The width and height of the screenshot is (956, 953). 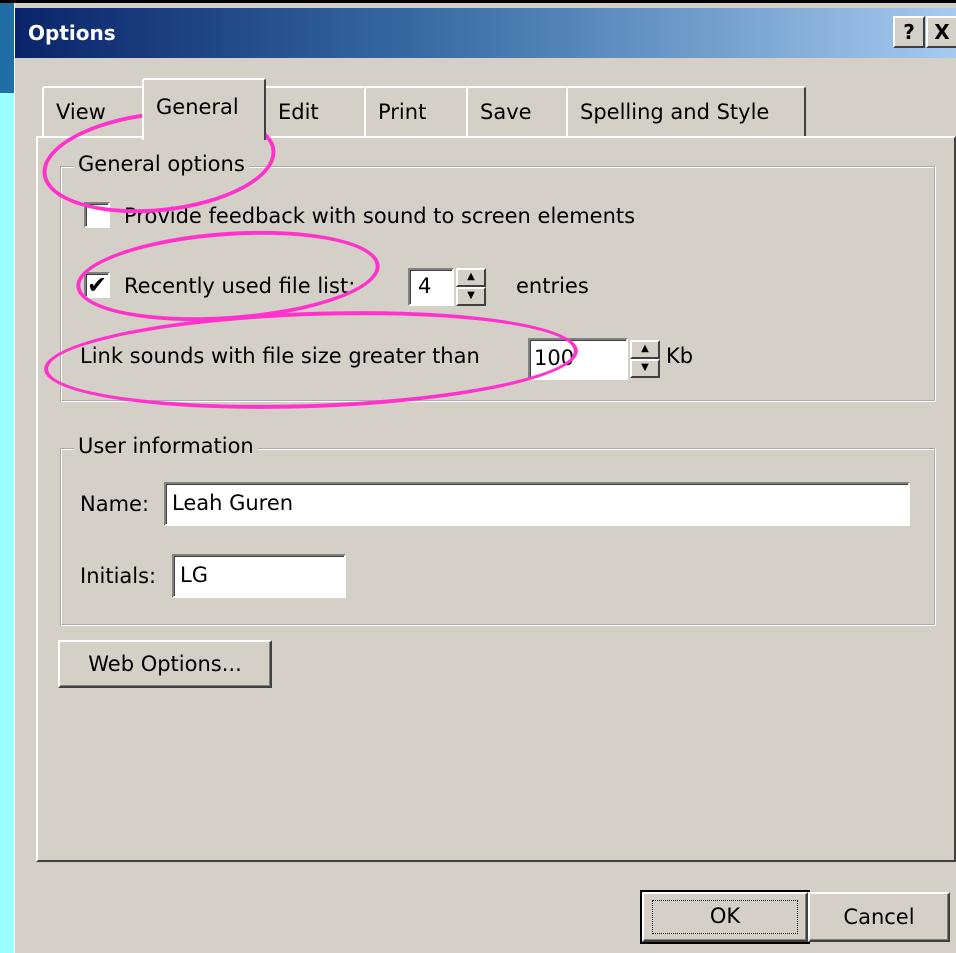 I want to click on window-title: Options, so click(x=72, y=33).